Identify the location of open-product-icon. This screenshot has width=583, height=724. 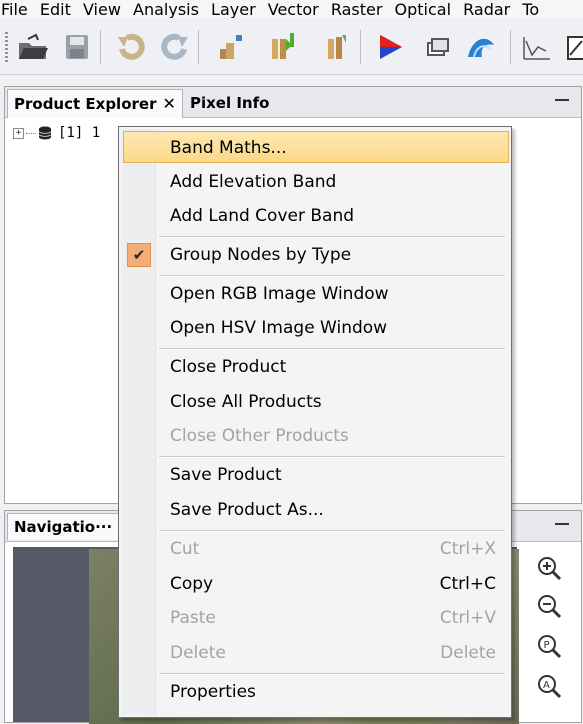
(33, 47).